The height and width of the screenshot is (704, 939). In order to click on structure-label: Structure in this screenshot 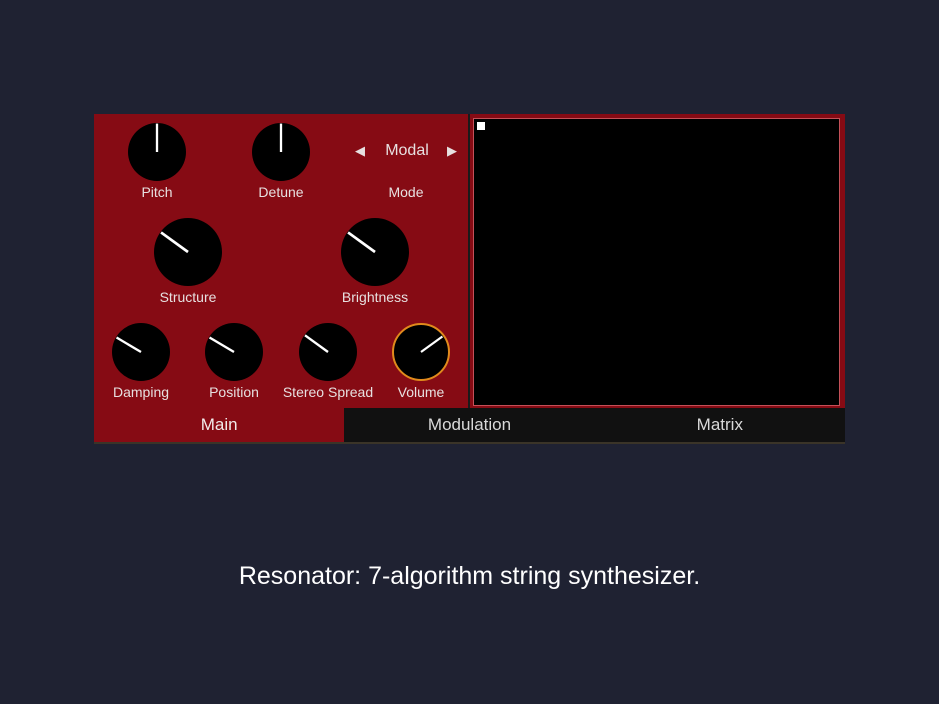, I will do `click(188, 297)`.